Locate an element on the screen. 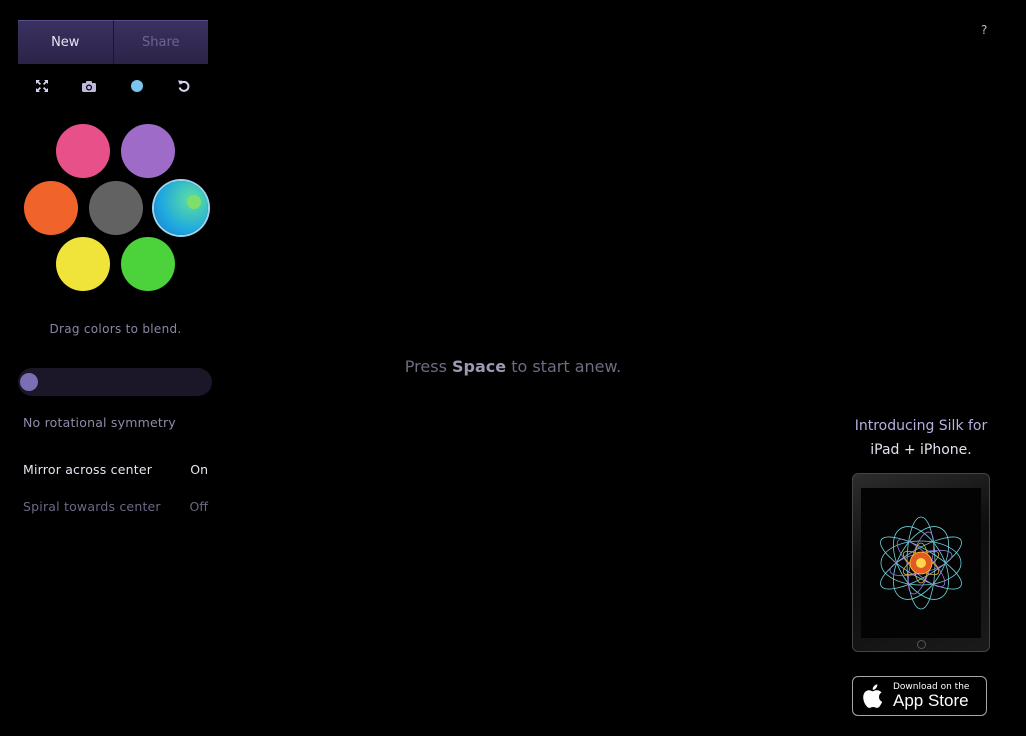 The width and height of the screenshot is (1026, 736). new-button: New is located at coordinates (66, 42).